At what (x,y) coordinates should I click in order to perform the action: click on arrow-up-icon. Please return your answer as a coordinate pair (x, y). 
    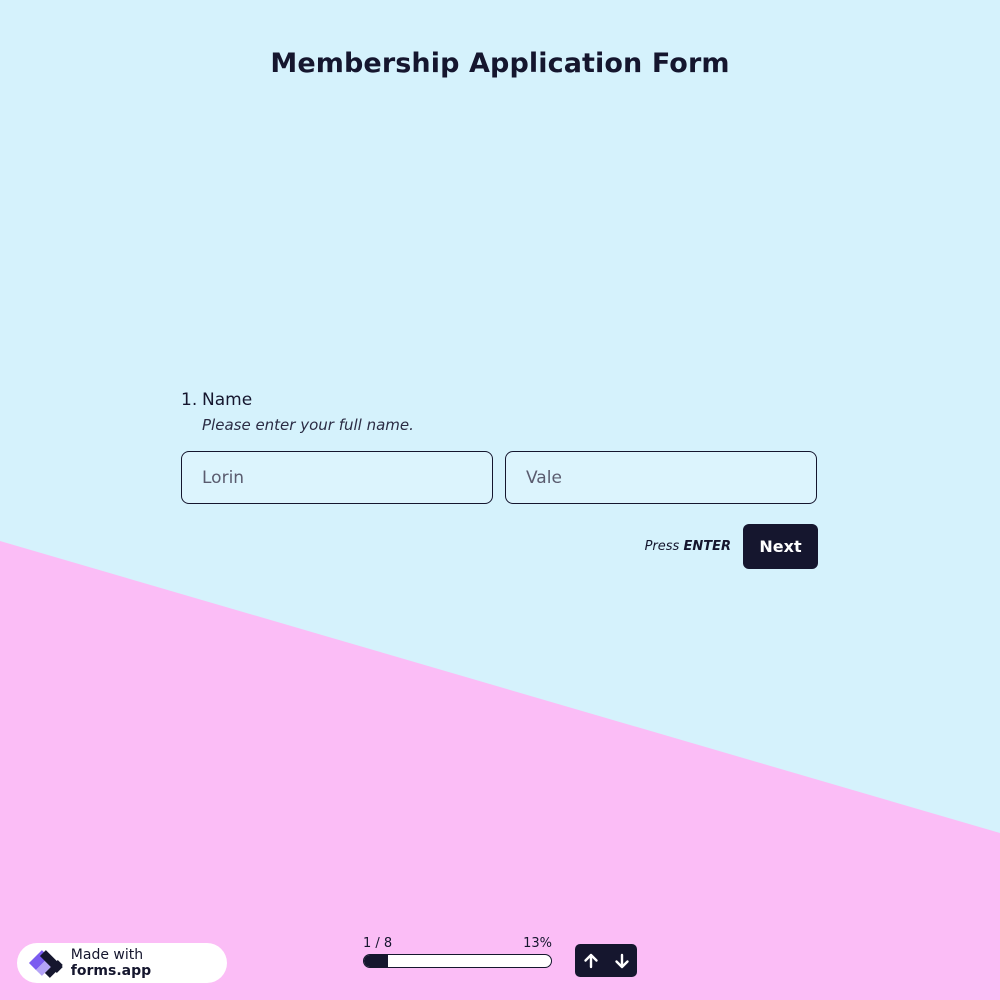
    Looking at the image, I should click on (590, 960).